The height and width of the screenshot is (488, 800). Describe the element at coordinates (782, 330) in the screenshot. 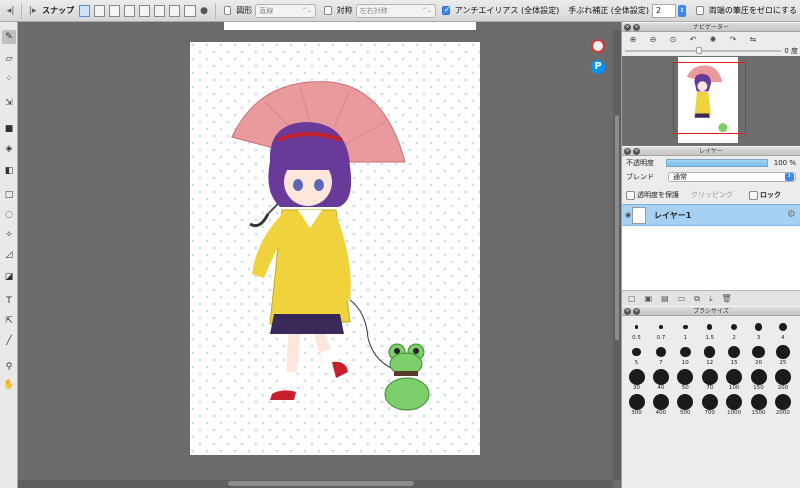

I see `brush-size-option: 4` at that location.